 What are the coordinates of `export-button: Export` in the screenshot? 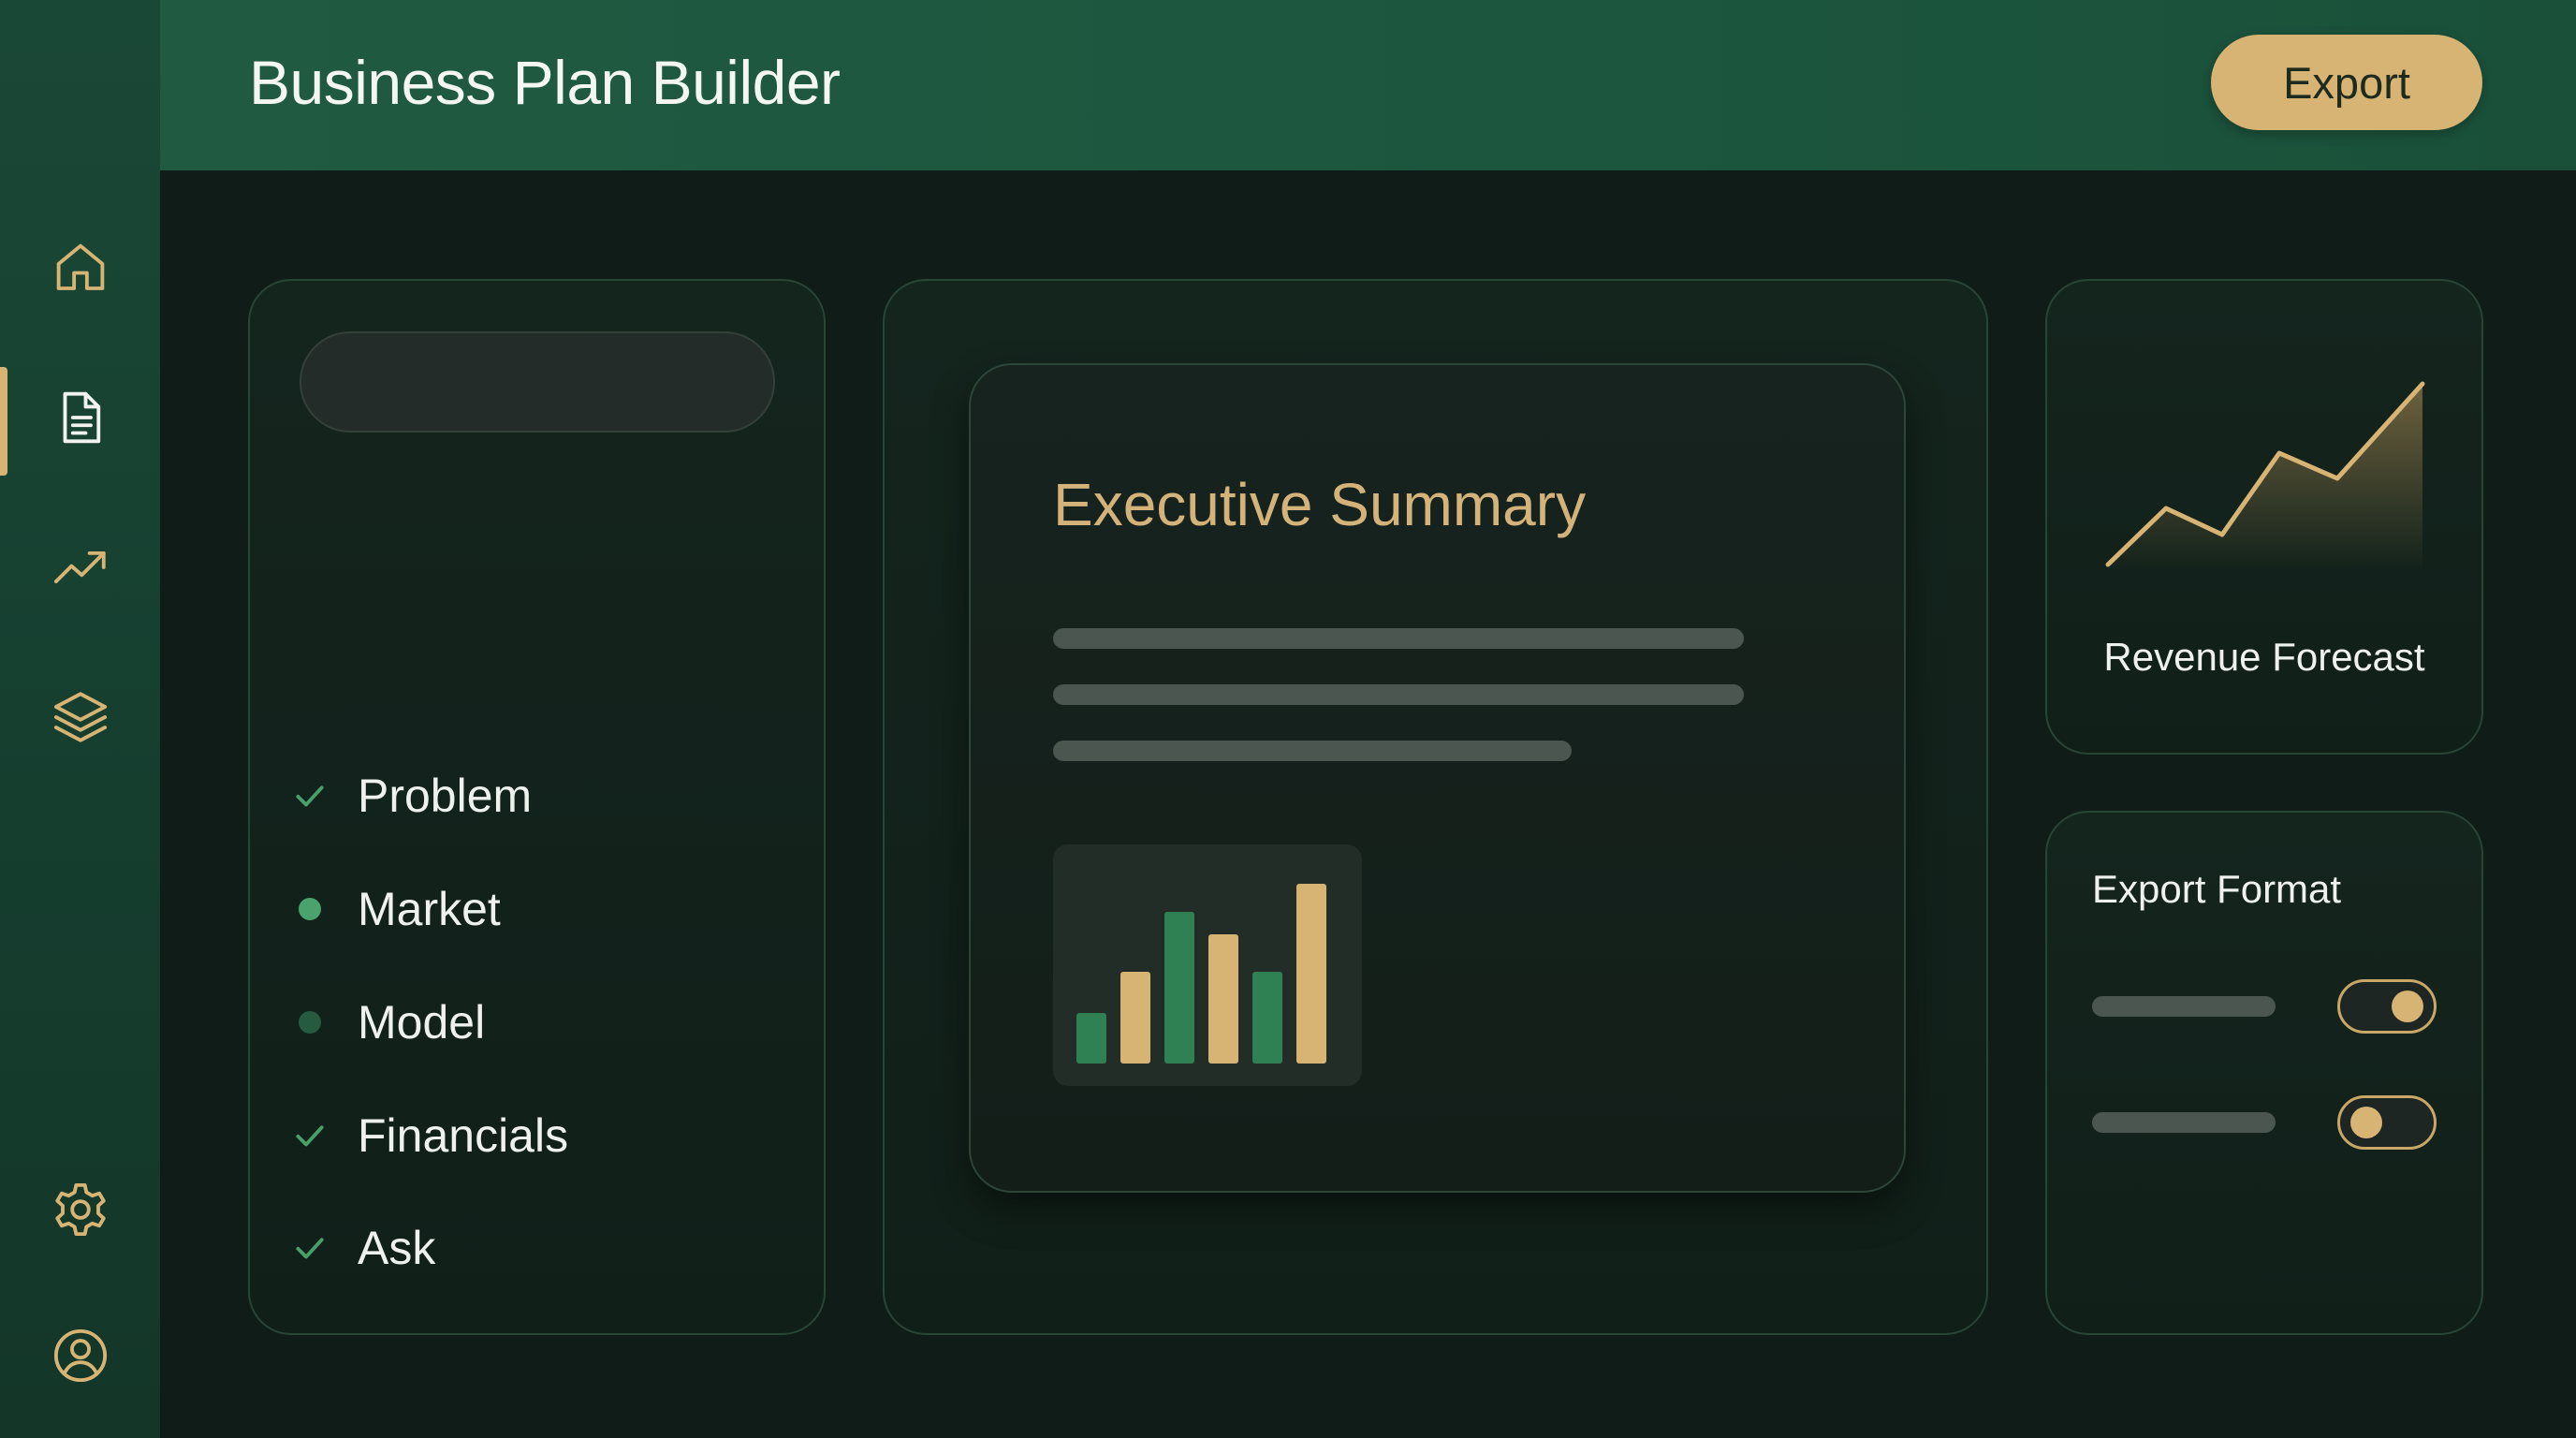 It's located at (2346, 82).